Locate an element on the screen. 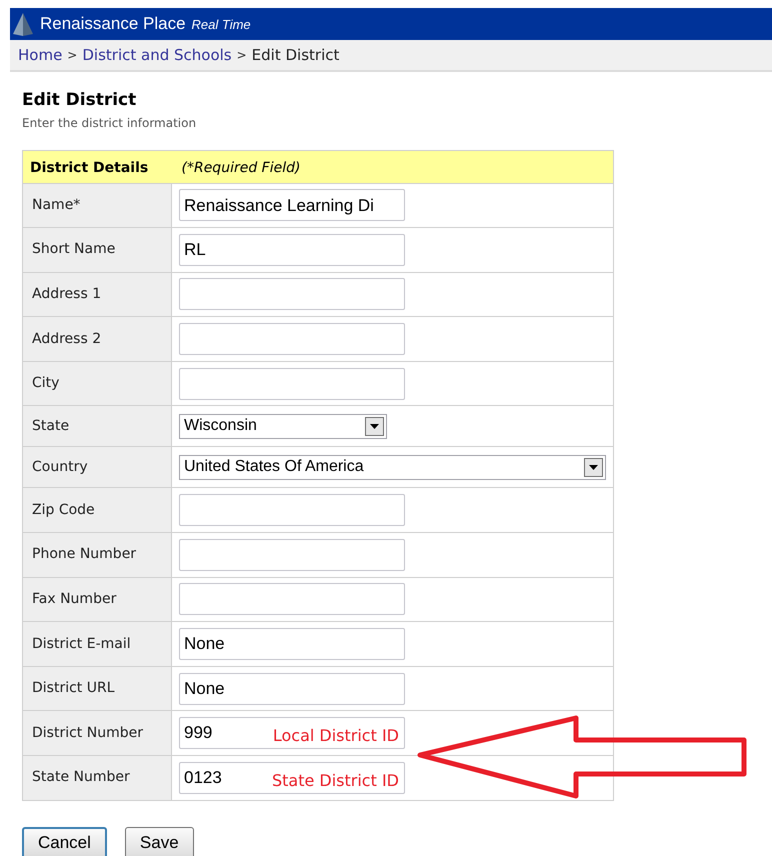 Image resolution: width=772 pixels, height=856 pixels. dropdown: Wisconsin is located at coordinates (283, 426).